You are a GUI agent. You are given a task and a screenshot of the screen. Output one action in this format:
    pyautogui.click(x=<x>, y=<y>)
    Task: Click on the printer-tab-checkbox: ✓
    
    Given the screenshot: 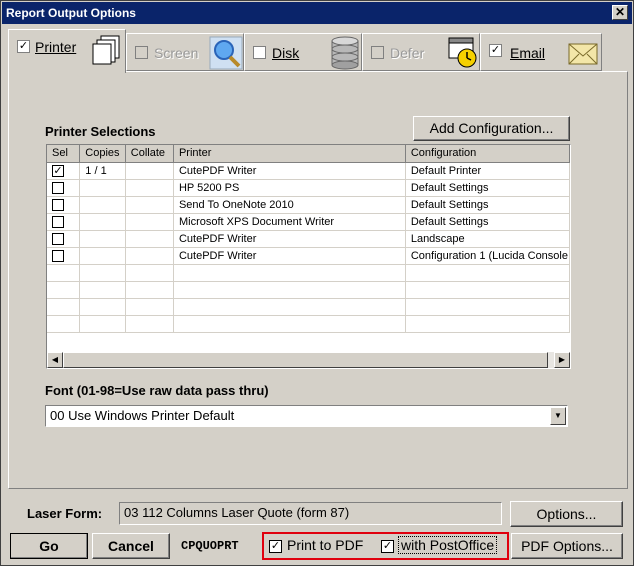 What is the action you would take?
    pyautogui.click(x=23, y=46)
    